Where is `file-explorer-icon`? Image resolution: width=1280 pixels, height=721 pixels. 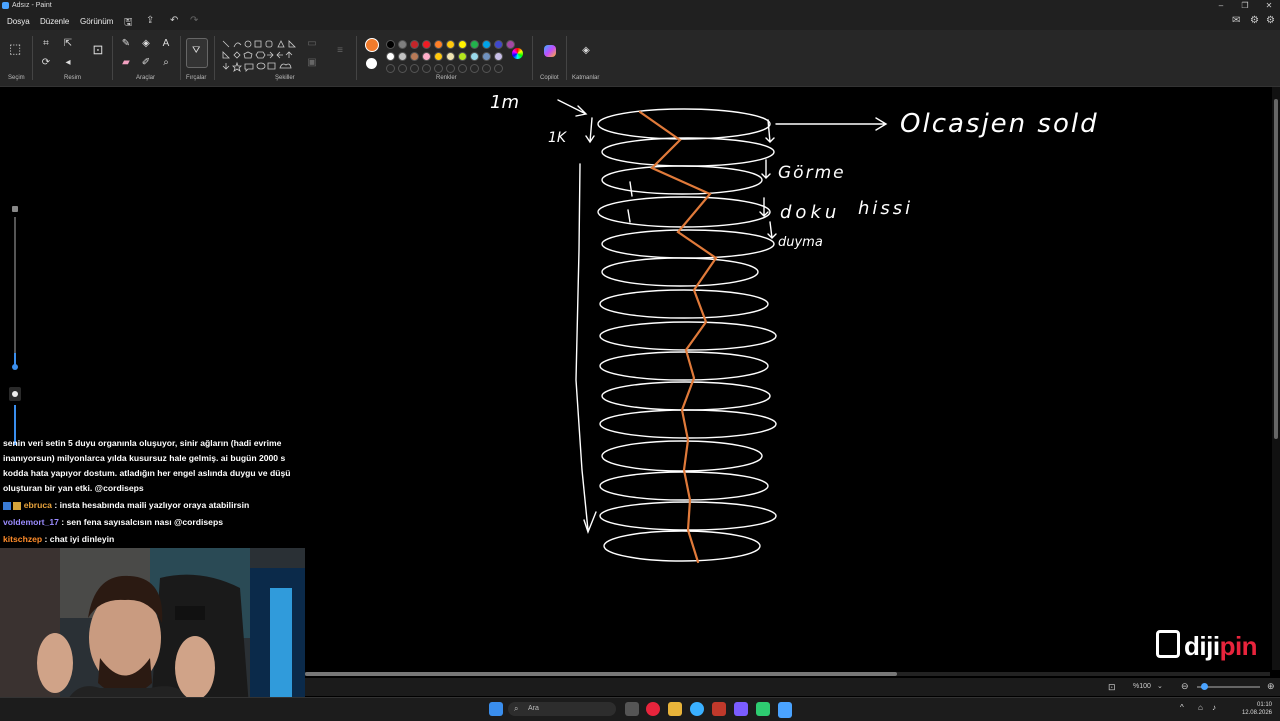
file-explorer-icon is located at coordinates (675, 709).